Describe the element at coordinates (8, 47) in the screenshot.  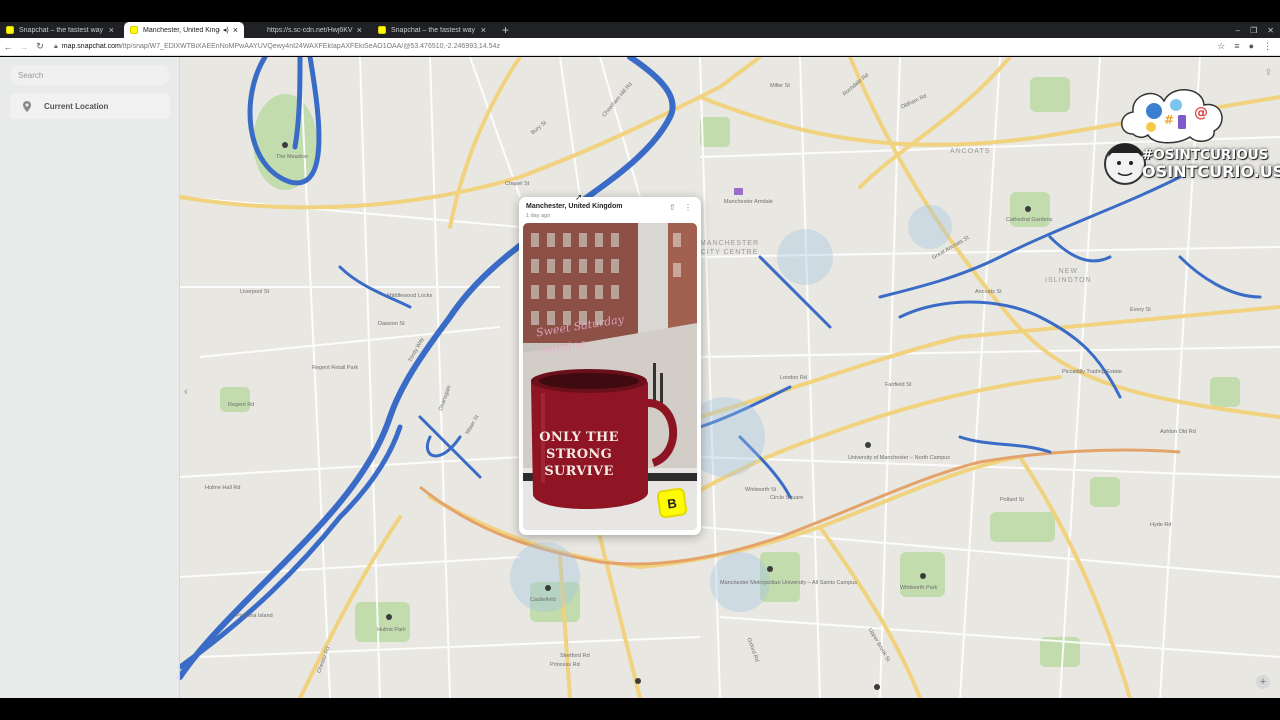
I see `back-arrow-icon: ←` at that location.